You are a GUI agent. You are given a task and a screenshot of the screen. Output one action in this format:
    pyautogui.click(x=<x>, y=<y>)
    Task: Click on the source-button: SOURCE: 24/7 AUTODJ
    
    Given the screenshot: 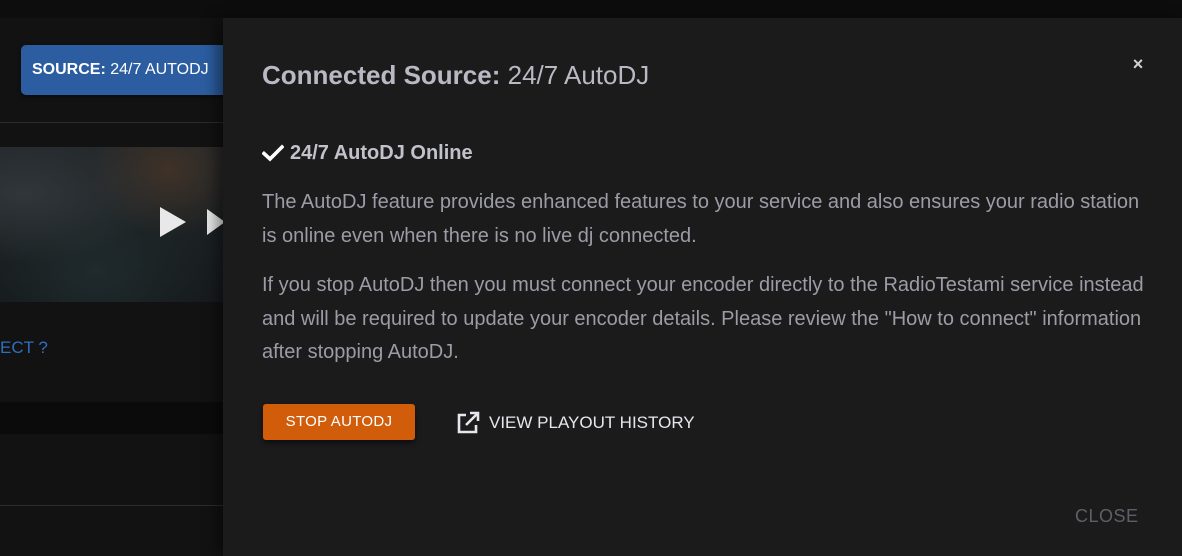 What is the action you would take?
    pyautogui.click(x=136, y=70)
    